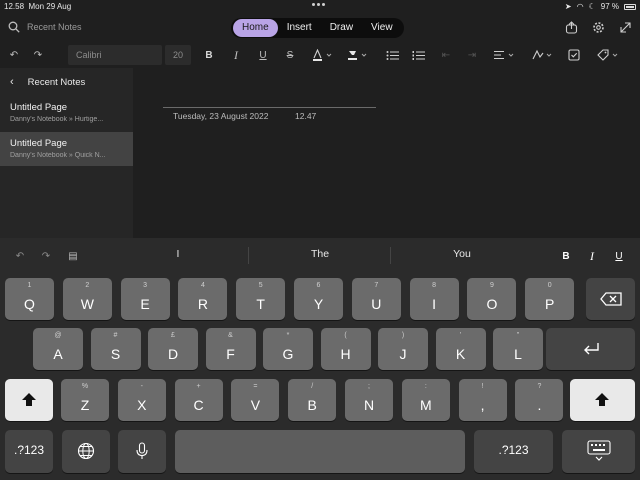 The width and height of the screenshot is (640, 480). Describe the element at coordinates (255, 405) in the screenshot. I see `key-label: V` at that location.